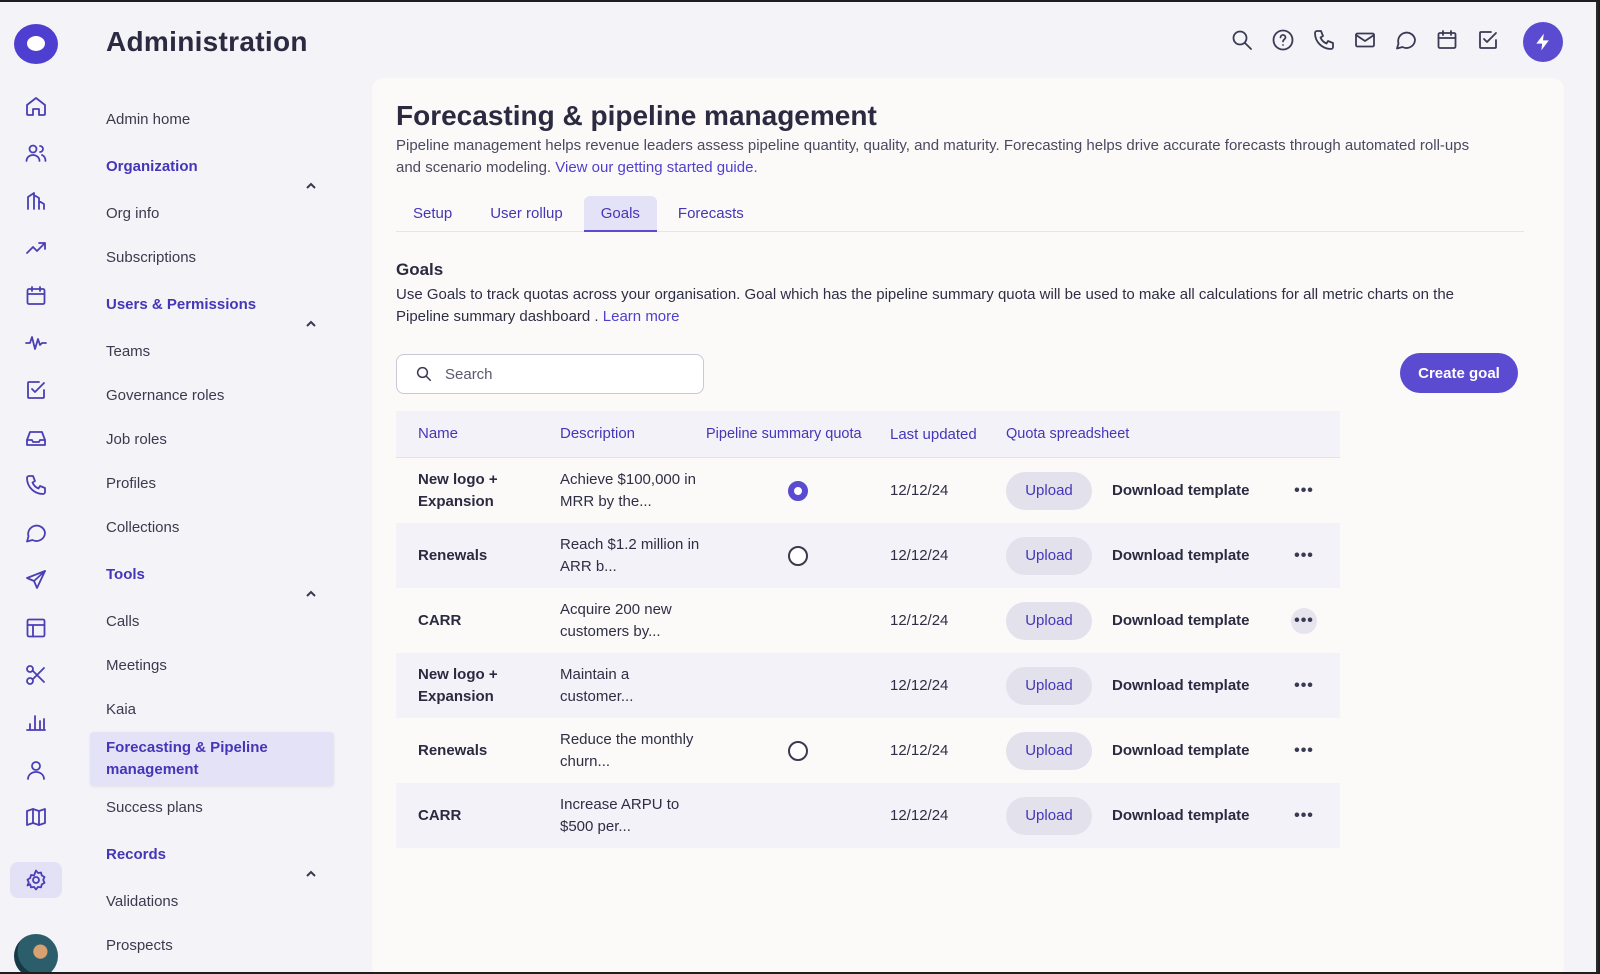 The width and height of the screenshot is (1600, 974). What do you see at coordinates (478, 434) in the screenshot?
I see `header-name: Name` at bounding box center [478, 434].